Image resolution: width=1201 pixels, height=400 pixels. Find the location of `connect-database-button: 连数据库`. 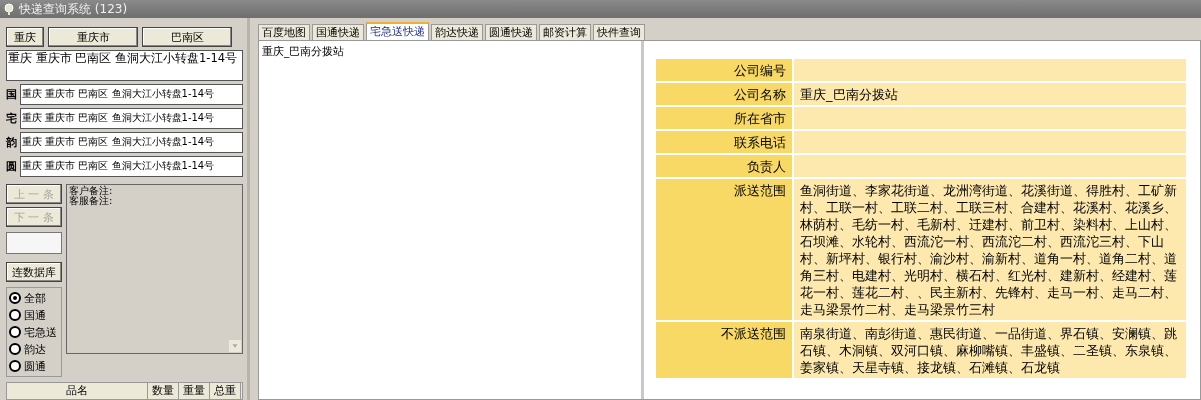

connect-database-button: 连数据库 is located at coordinates (34, 272).